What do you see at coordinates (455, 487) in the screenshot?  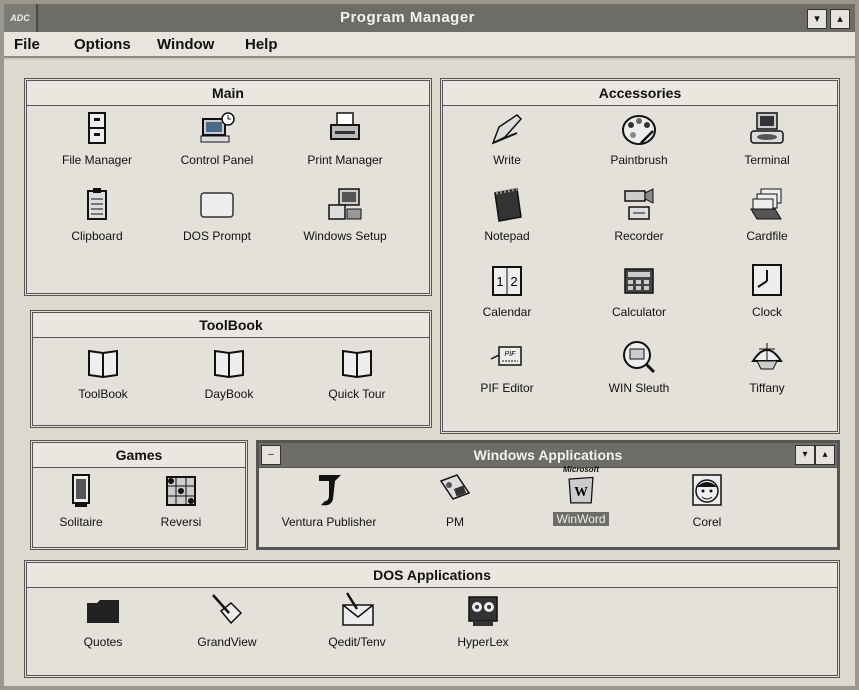 I see `pm-icon` at bounding box center [455, 487].